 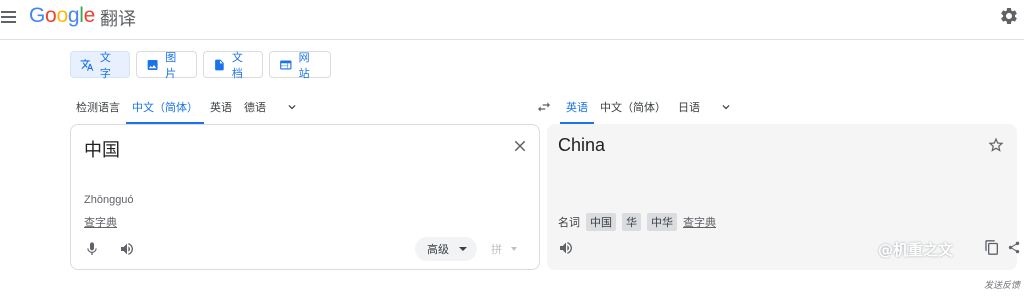 What do you see at coordinates (152, 64) in the screenshot?
I see `image-icon` at bounding box center [152, 64].